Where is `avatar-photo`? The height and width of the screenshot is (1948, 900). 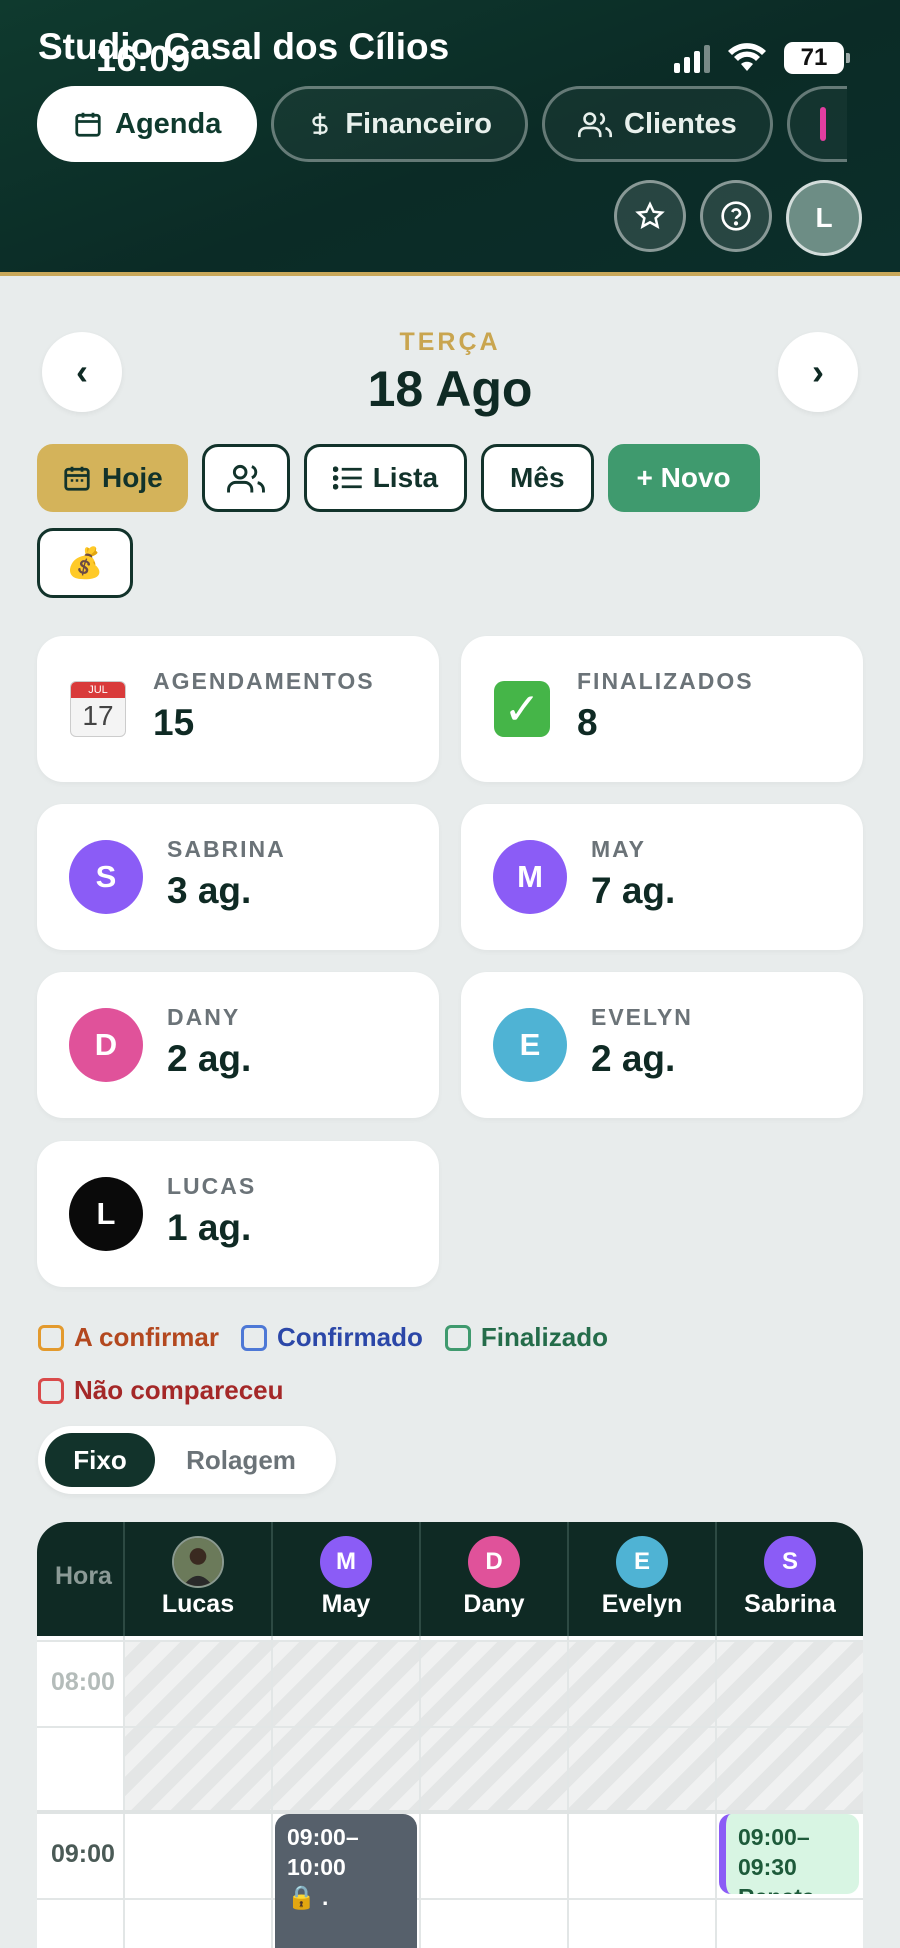 avatar-photo is located at coordinates (198, 1562).